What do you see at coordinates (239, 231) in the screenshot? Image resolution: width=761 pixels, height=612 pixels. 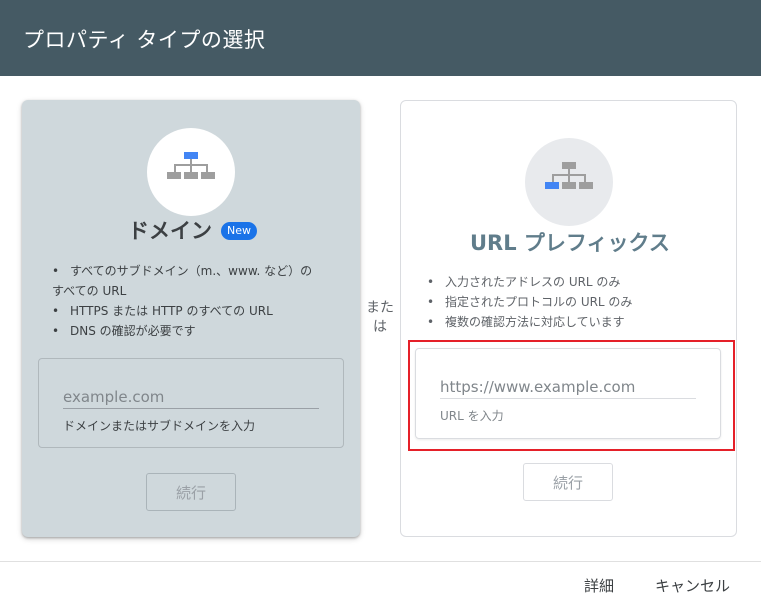 I see `new-badge: New` at bounding box center [239, 231].